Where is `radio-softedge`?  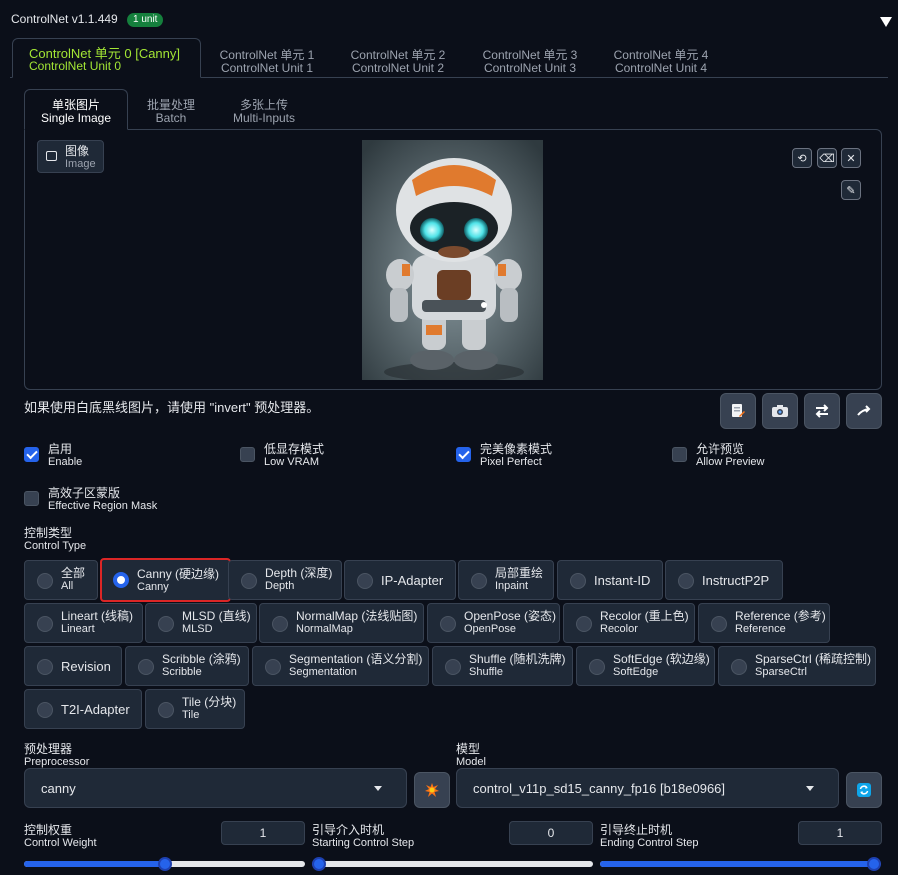
radio-softedge is located at coordinates (597, 667).